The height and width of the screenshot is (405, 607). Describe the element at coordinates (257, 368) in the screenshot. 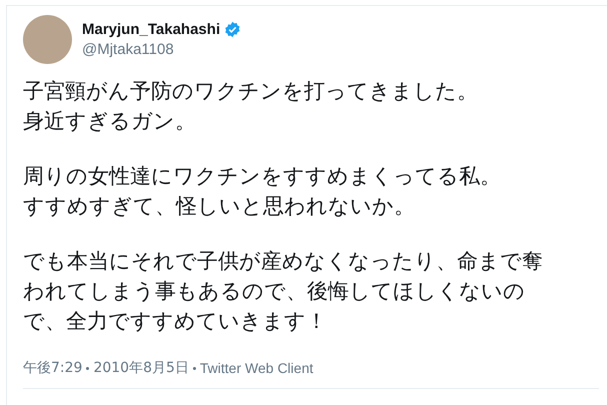

I see `tweet-source: Twitter Web Client` at that location.